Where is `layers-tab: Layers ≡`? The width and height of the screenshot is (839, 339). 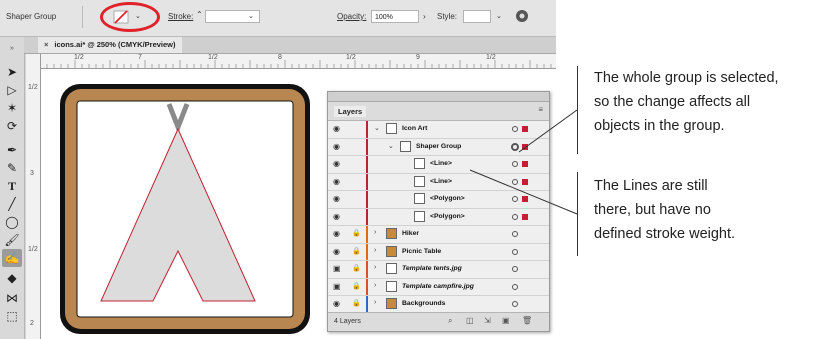 layers-tab: Layers ≡ is located at coordinates (438, 111).